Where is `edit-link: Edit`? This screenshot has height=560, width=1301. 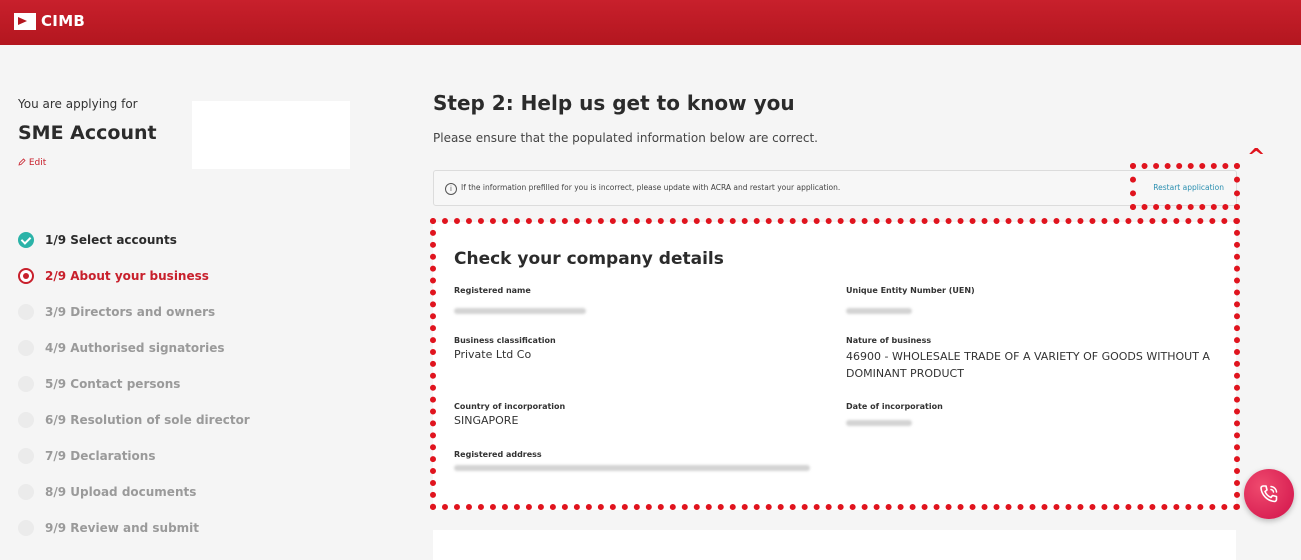 edit-link: Edit is located at coordinates (32, 163).